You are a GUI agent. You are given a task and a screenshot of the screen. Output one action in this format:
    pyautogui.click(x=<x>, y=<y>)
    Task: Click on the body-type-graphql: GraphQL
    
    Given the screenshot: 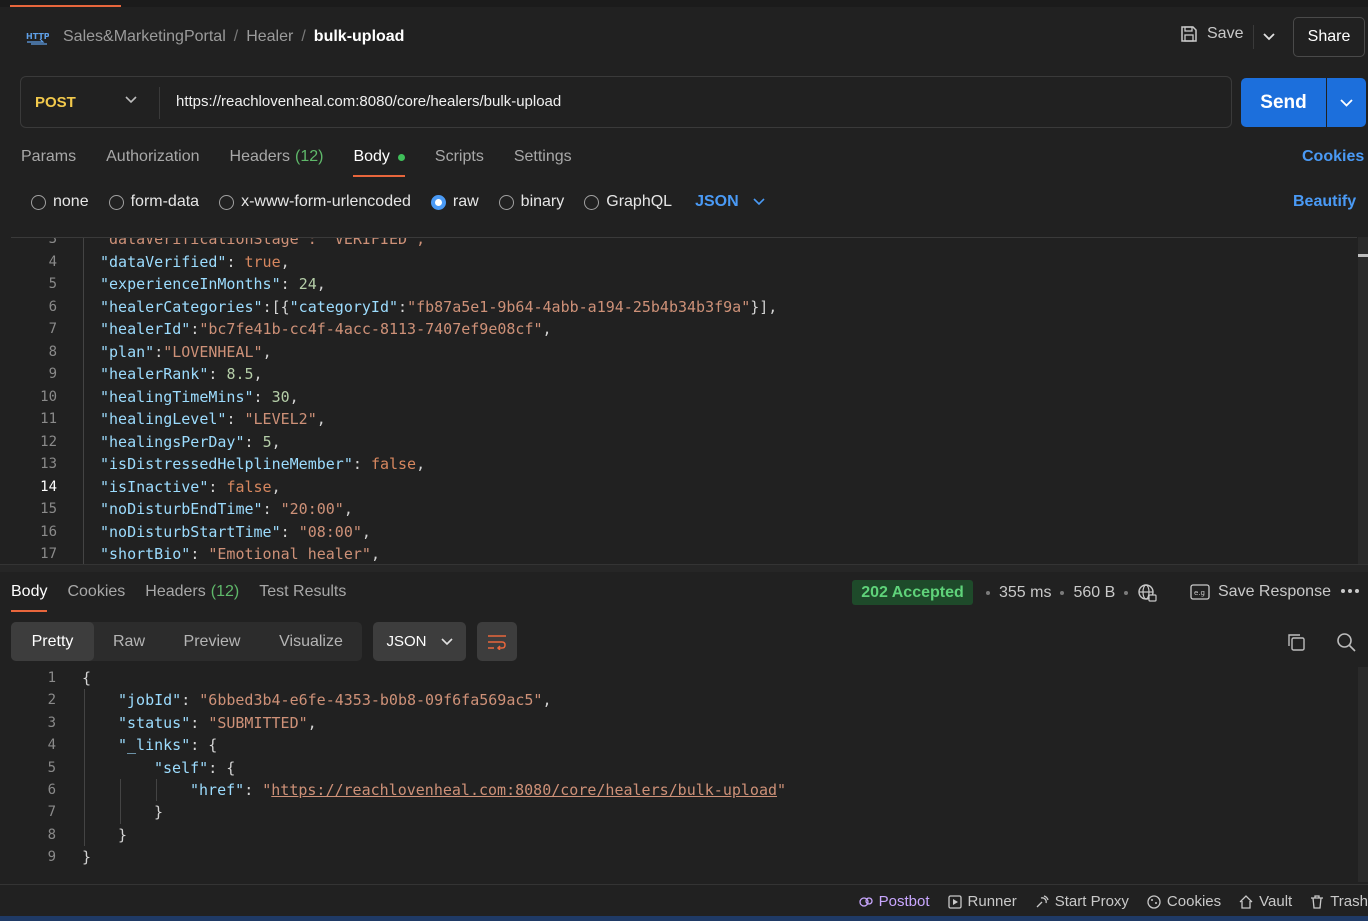 What is the action you would take?
    pyautogui.click(x=628, y=202)
    